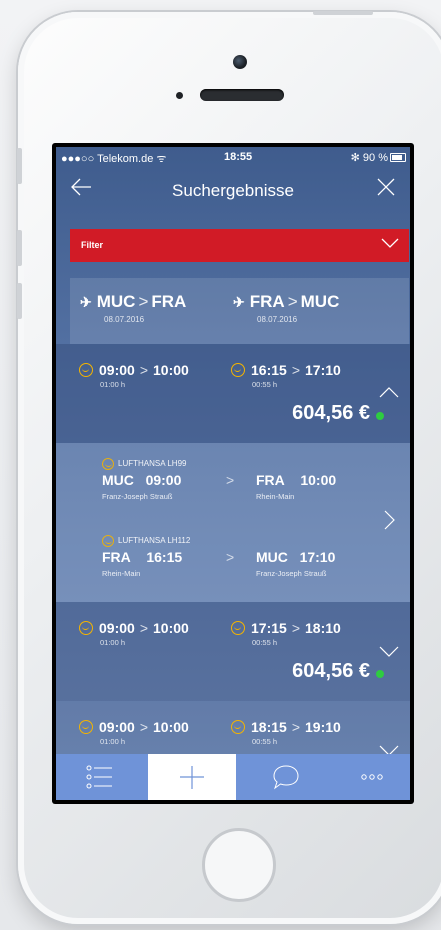 The width and height of the screenshot is (441, 930). I want to click on return-flight: 17:15 >18:10 00:55 h, so click(286, 633).